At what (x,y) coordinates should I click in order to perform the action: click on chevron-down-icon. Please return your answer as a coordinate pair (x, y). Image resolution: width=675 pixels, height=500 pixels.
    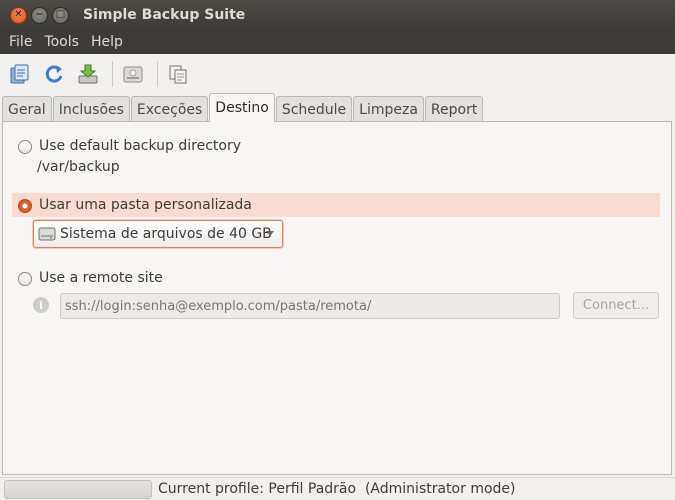
    Looking at the image, I should click on (270, 233).